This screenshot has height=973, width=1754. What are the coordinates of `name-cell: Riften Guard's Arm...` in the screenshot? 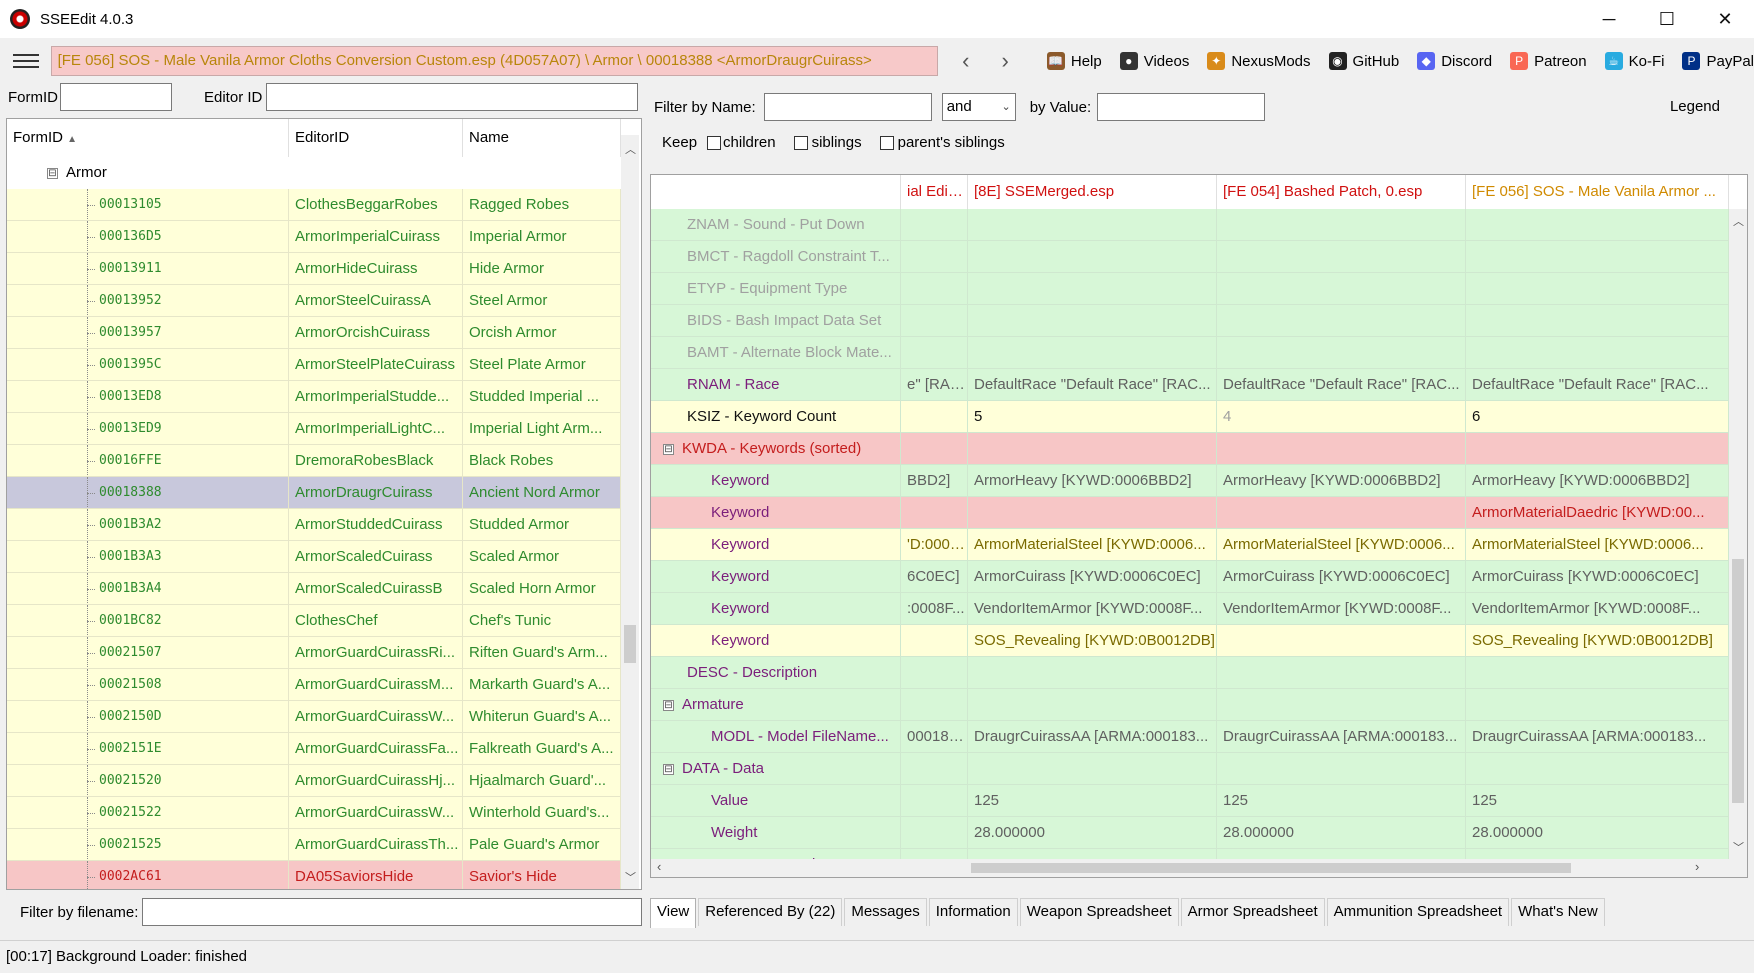 It's located at (542, 653).